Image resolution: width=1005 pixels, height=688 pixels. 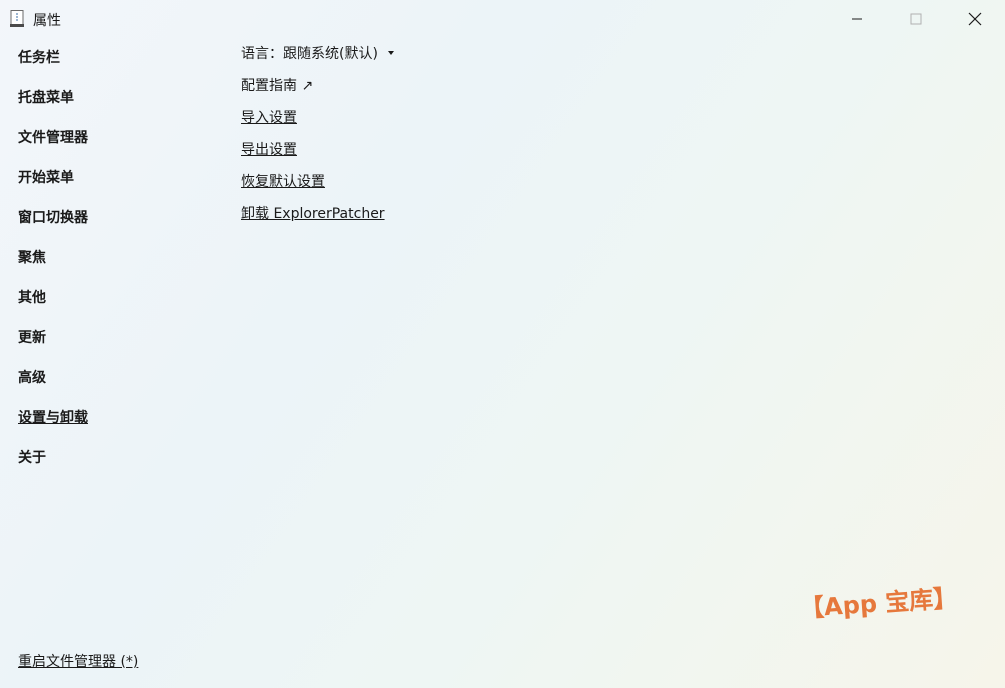 What do you see at coordinates (47, 21) in the screenshot?
I see `window-title: 属性` at bounding box center [47, 21].